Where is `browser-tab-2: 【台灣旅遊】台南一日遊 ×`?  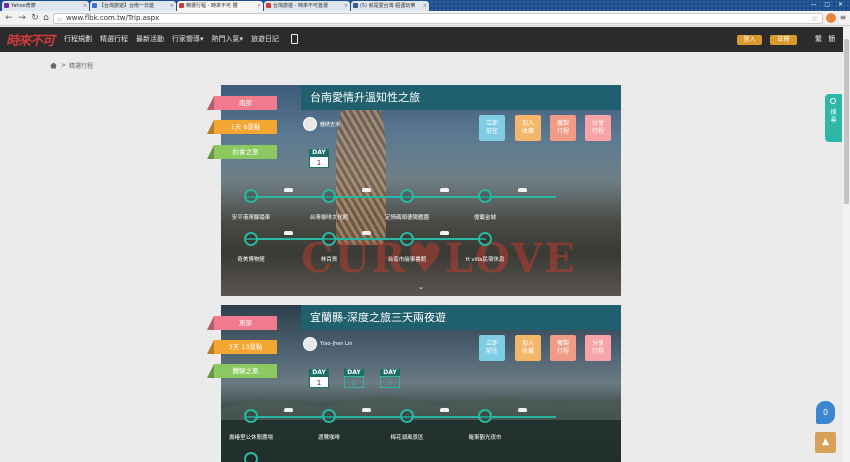
browser-tab-2: 【台灣旅遊】台南一日遊 × is located at coordinates (133, 6).